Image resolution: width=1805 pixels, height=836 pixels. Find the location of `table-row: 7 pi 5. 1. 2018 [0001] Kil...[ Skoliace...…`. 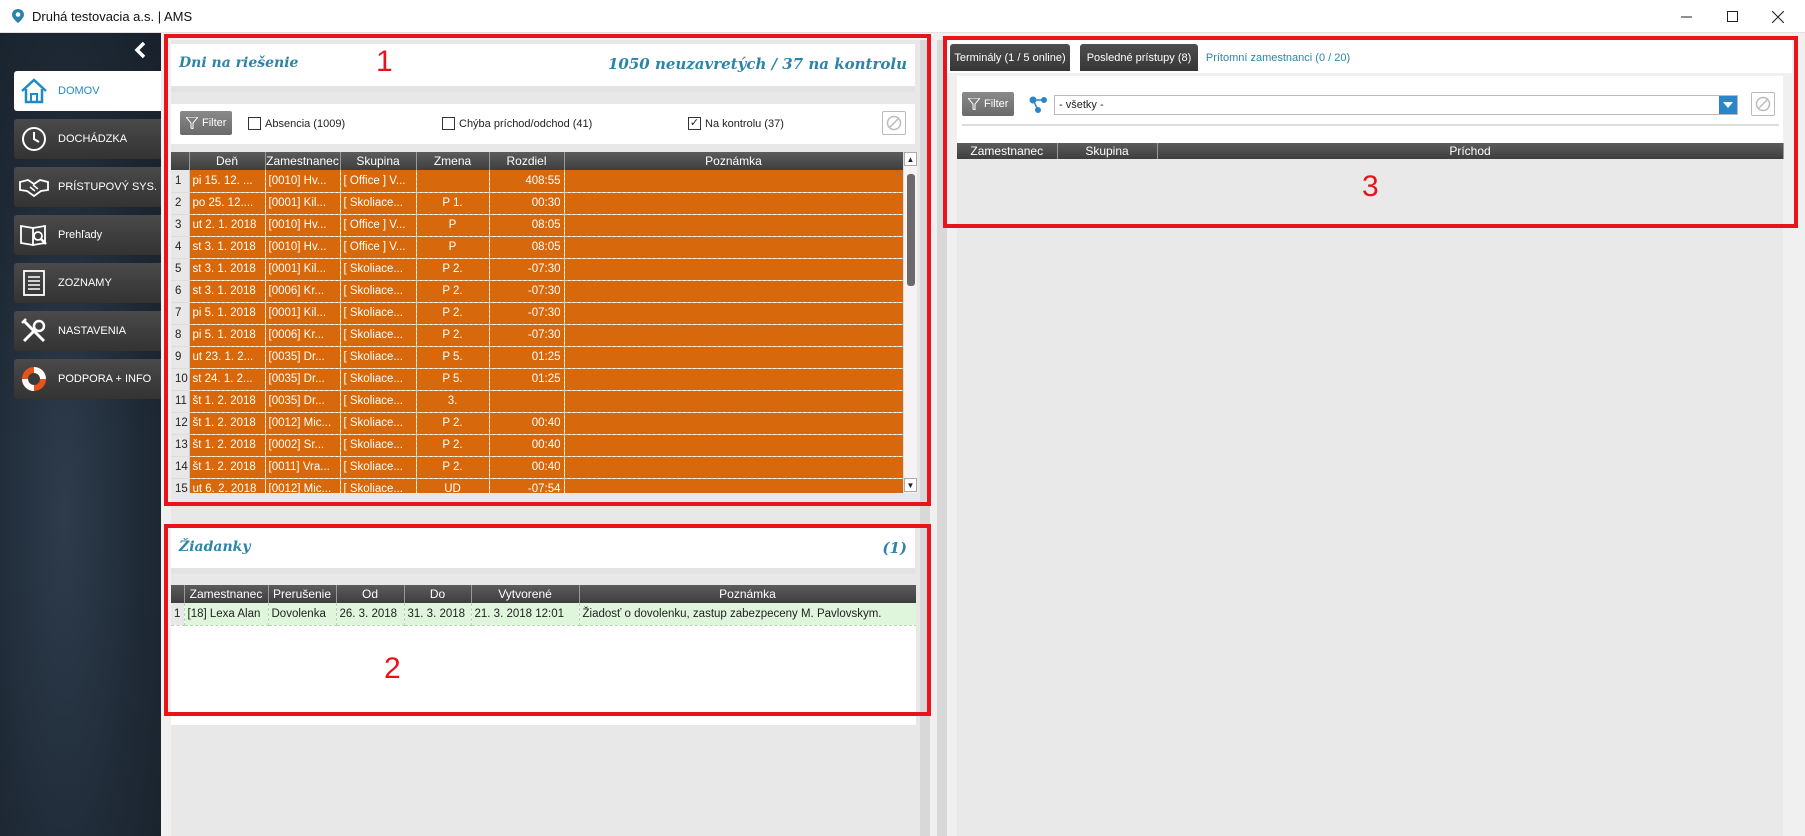

table-row: 7 pi 5. 1. 2018 [0001] Kil...[ Skoliace...… is located at coordinates (537, 313).